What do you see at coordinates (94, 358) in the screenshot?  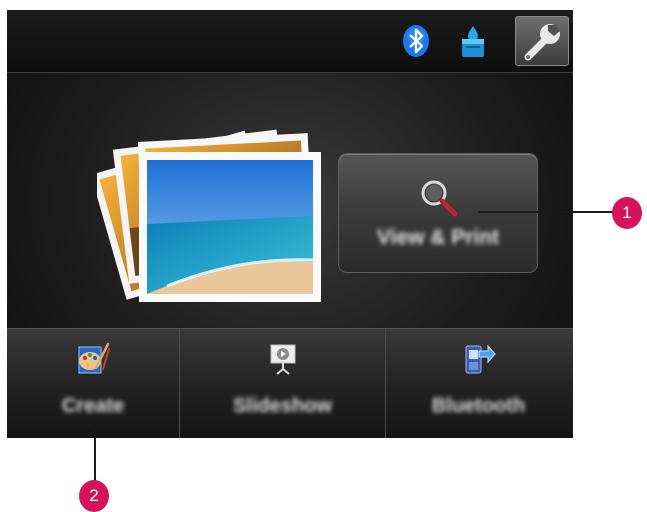 I see `palette-icon` at bounding box center [94, 358].